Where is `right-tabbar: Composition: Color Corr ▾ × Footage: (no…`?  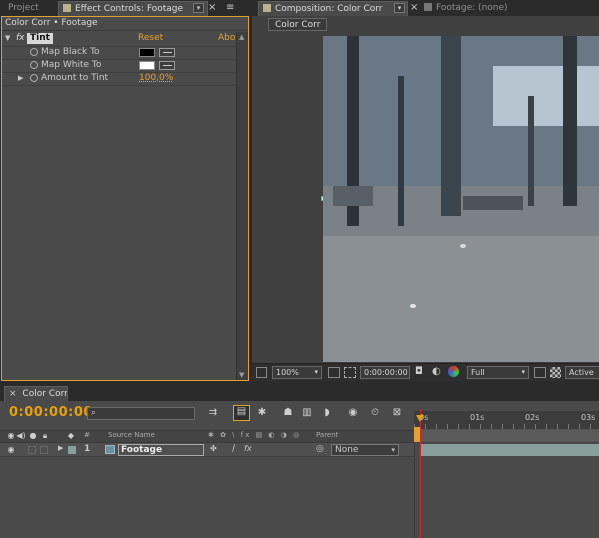 right-tabbar: Composition: Color Corr ▾ × Footage: (no… is located at coordinates (425, 8).